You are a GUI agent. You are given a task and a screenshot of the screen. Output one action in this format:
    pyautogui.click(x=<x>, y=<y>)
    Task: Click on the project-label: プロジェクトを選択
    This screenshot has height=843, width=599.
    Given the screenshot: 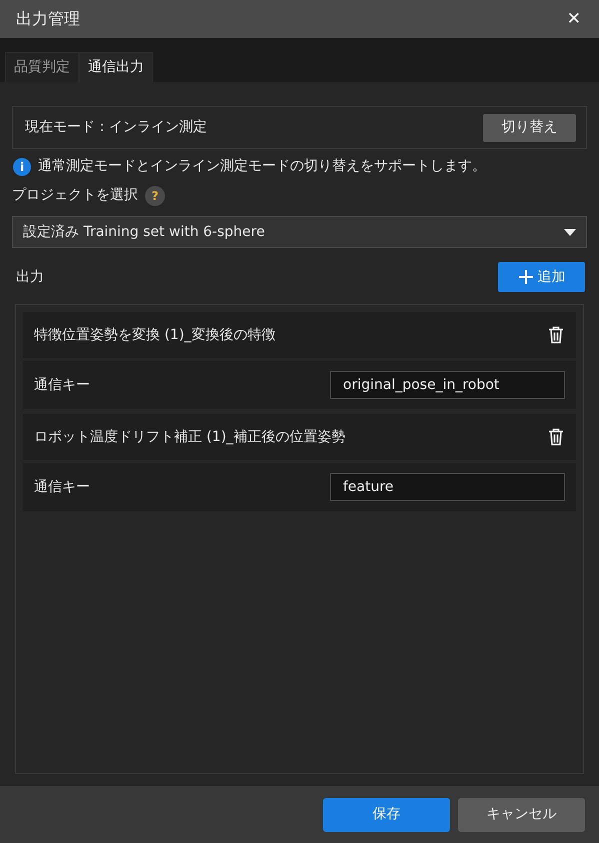 What is the action you would take?
    pyautogui.click(x=75, y=195)
    